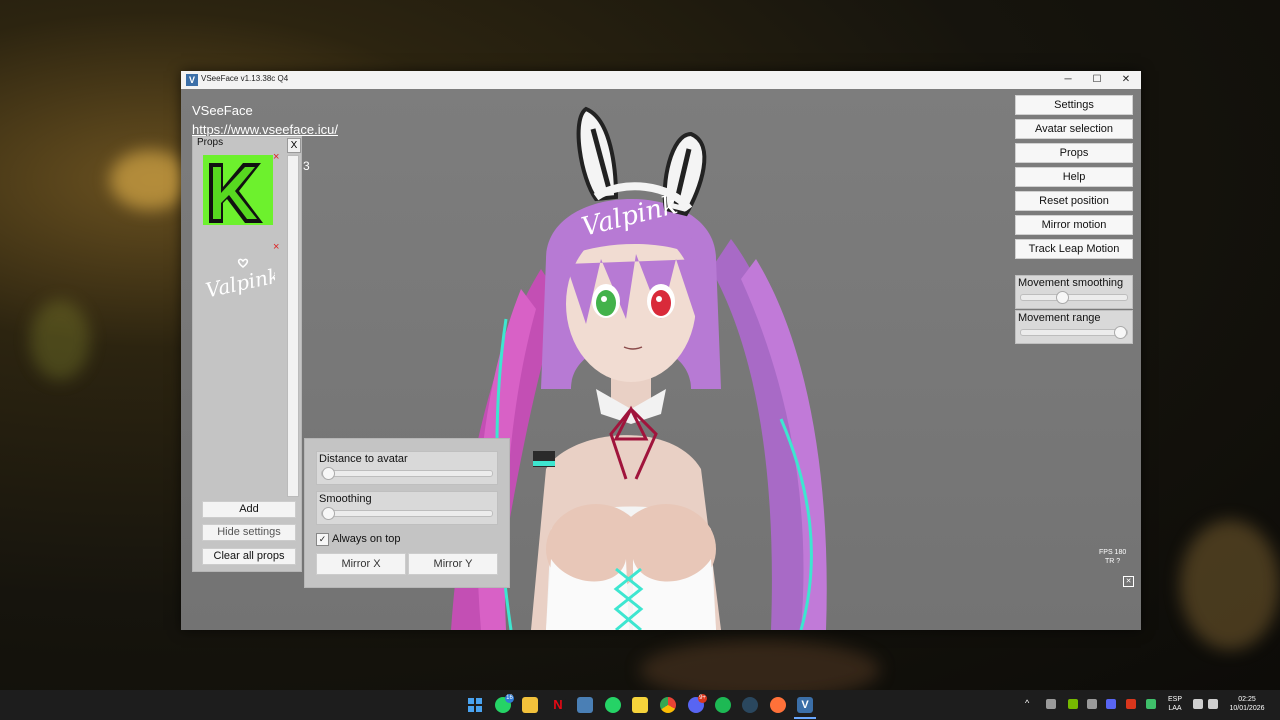 Image resolution: width=1280 pixels, height=720 pixels. I want to click on props-close-button: X, so click(294, 145).